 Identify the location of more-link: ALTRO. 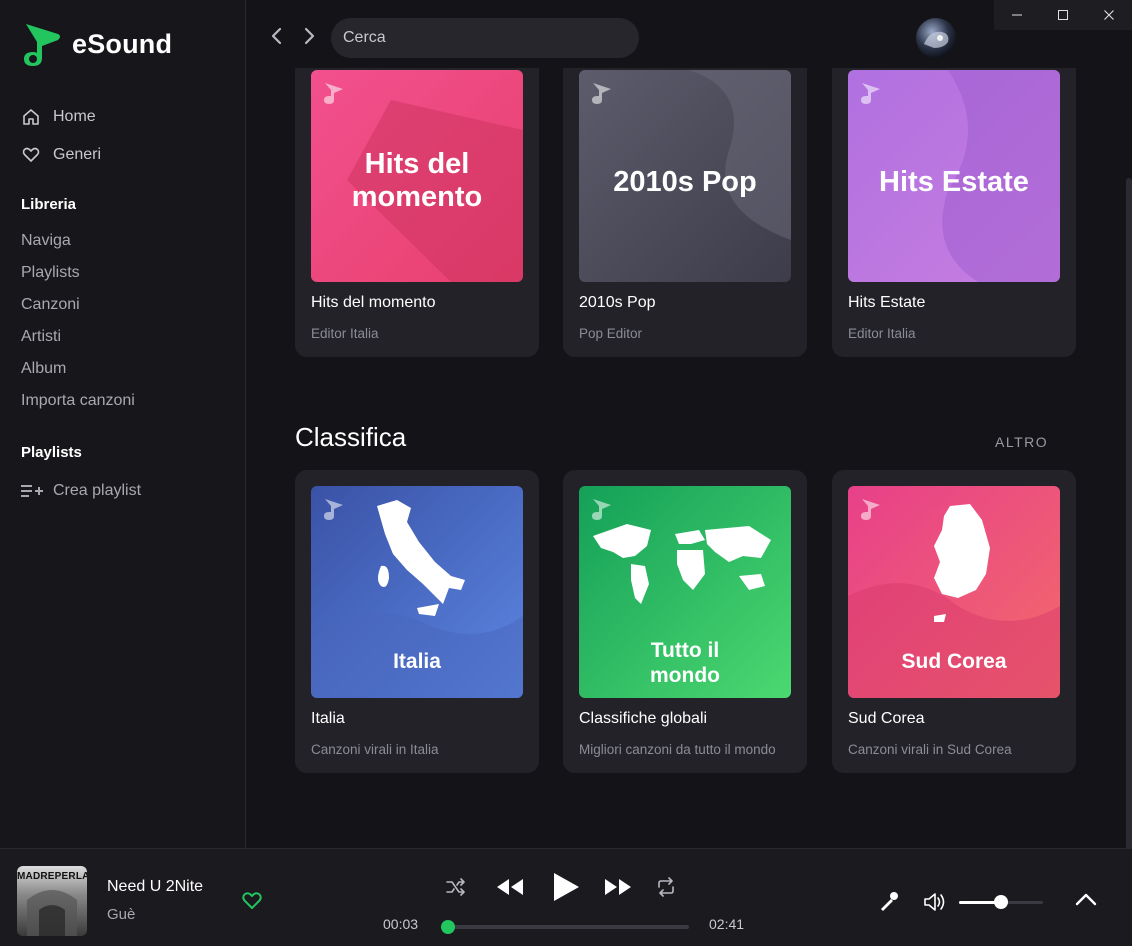
(1021, 442).